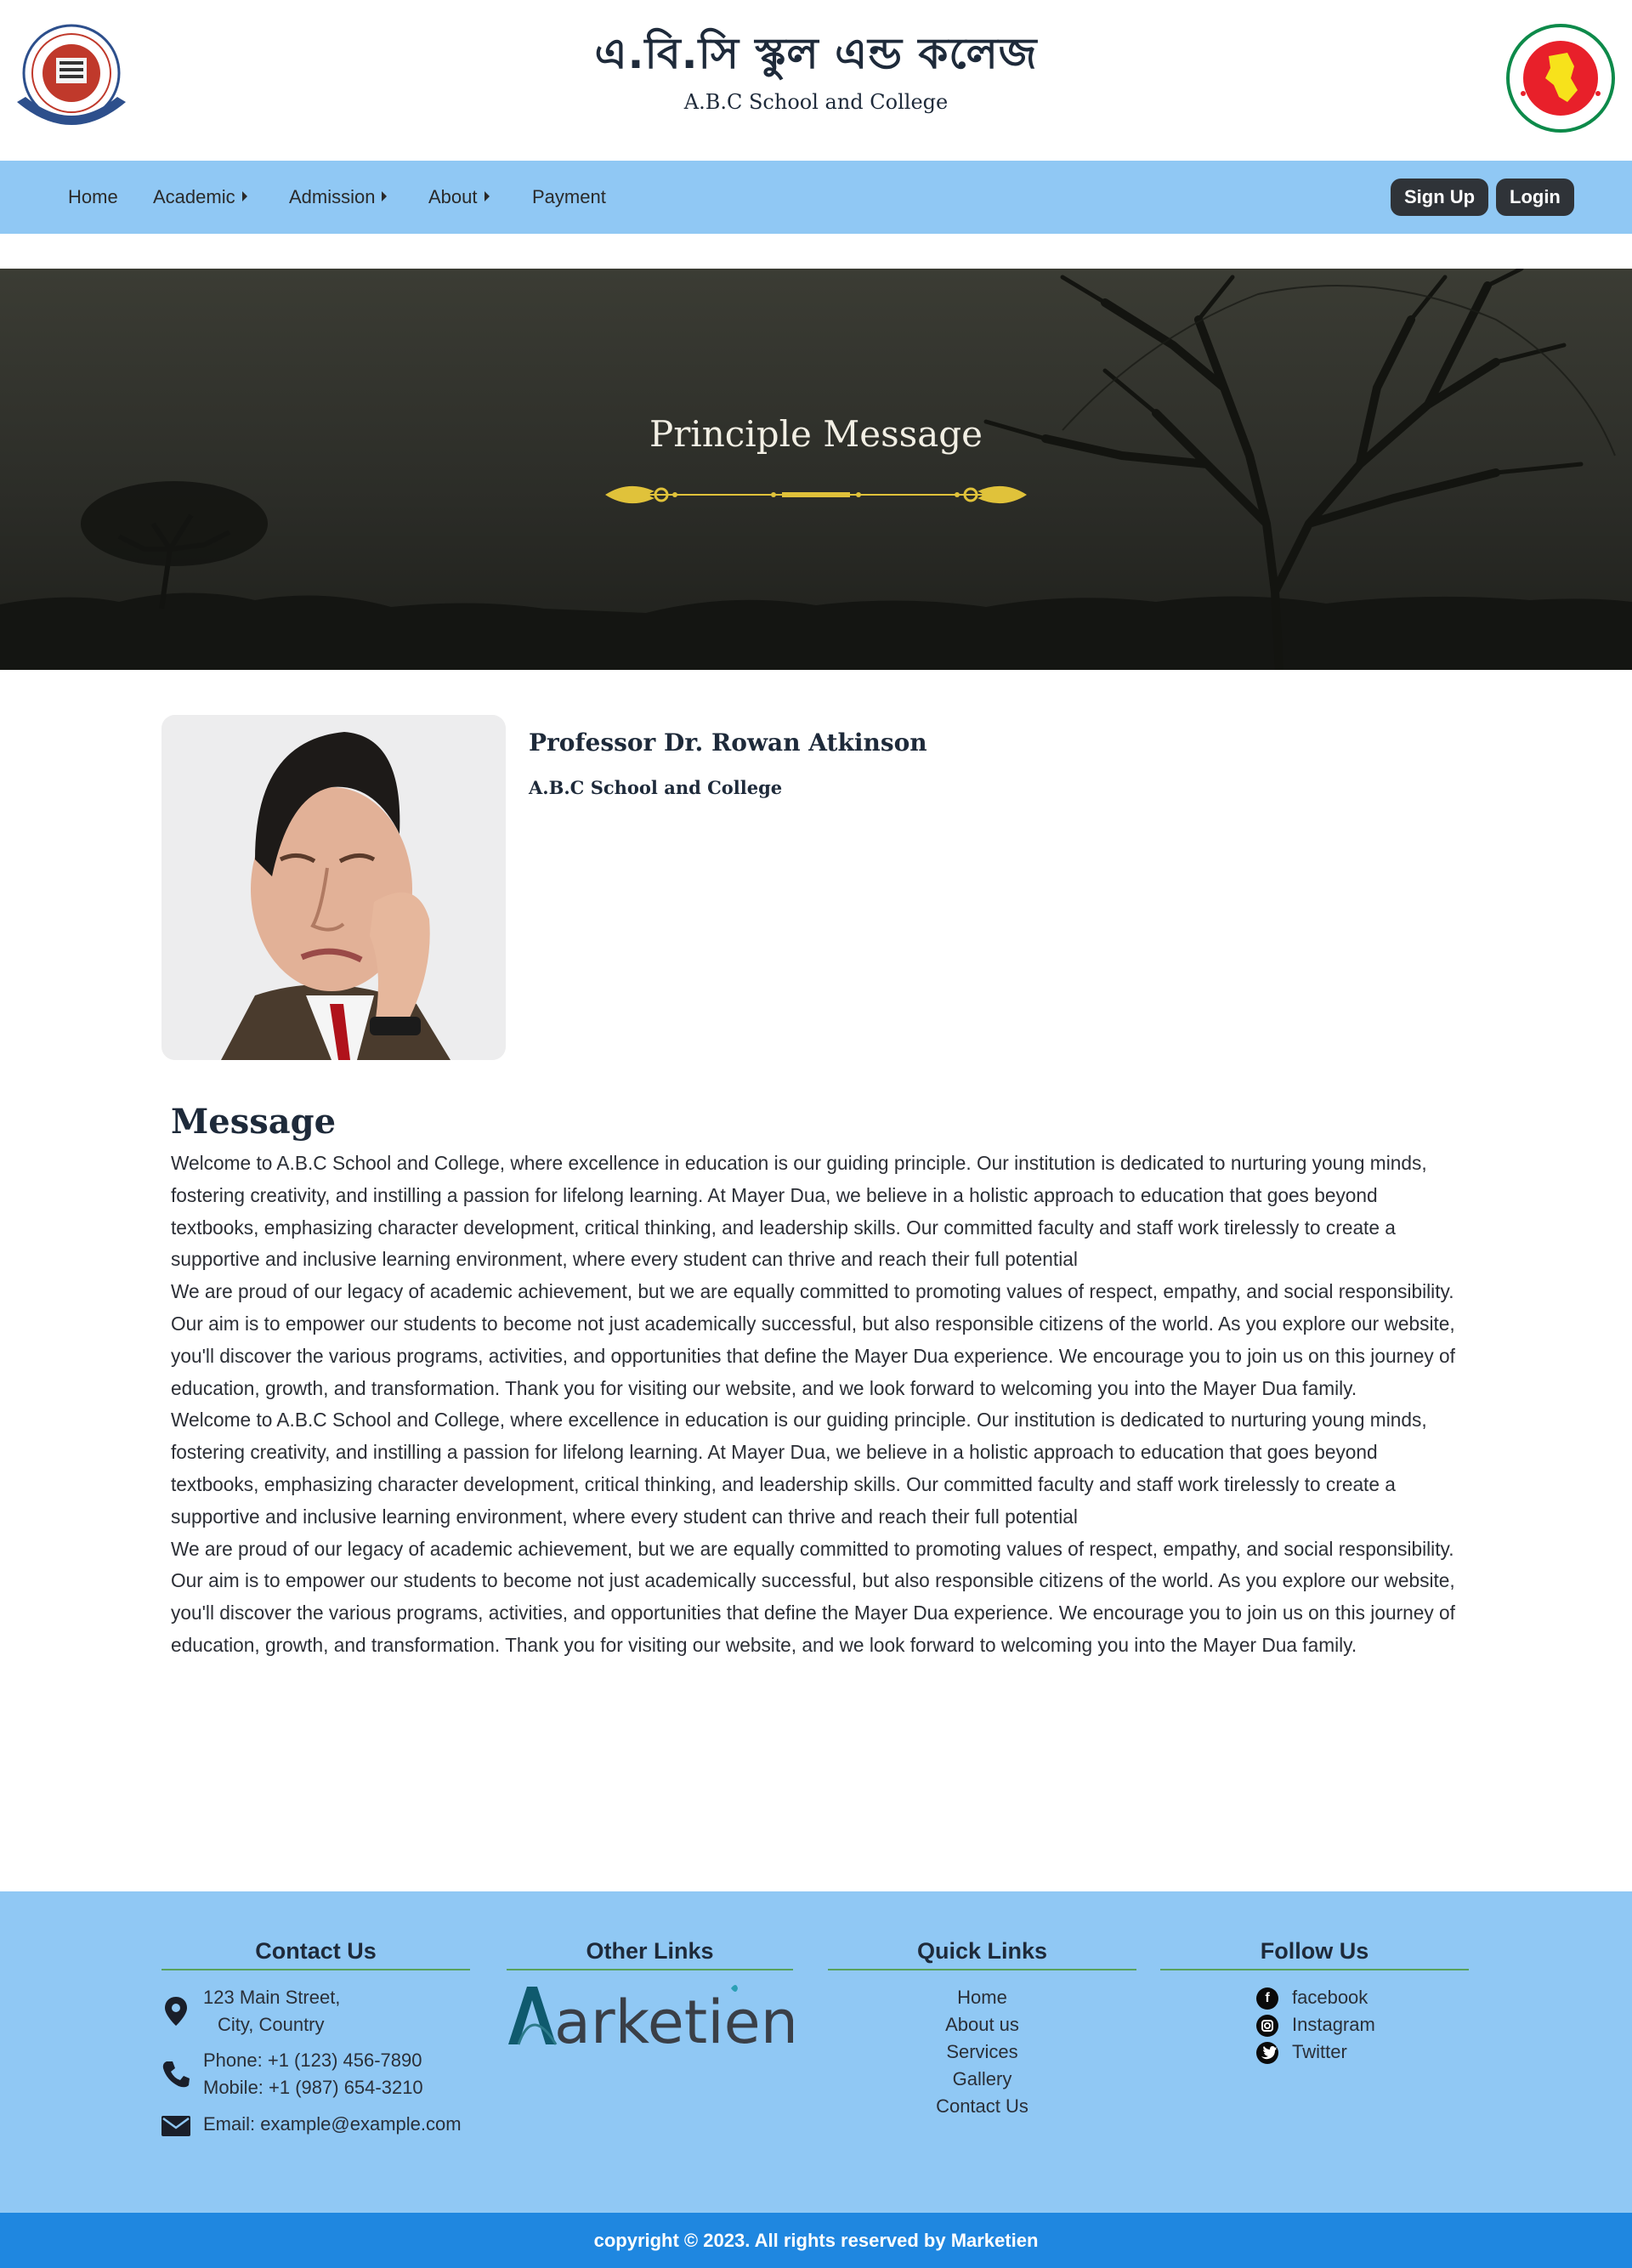 The width and height of the screenshot is (1632, 2268). I want to click on instagram-icon, so click(1267, 2026).